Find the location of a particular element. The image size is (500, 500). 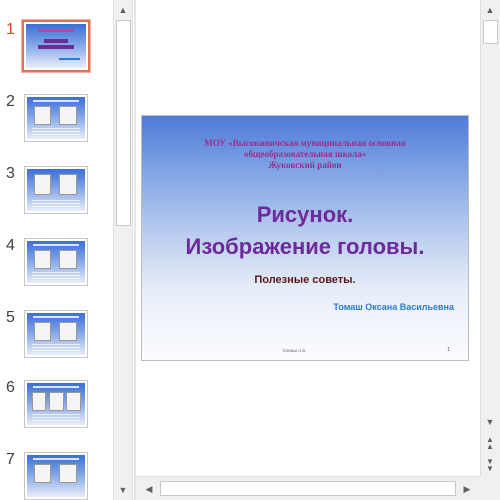

slide-thumbnail-3: 3 is located at coordinates (56, 195).